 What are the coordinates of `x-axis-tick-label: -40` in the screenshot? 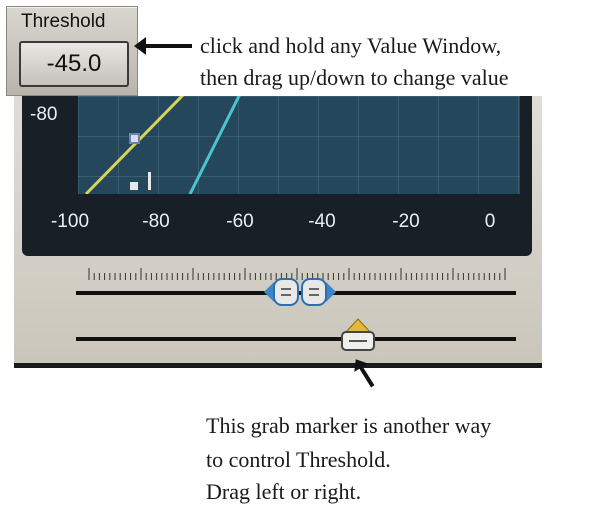 It's located at (322, 221).